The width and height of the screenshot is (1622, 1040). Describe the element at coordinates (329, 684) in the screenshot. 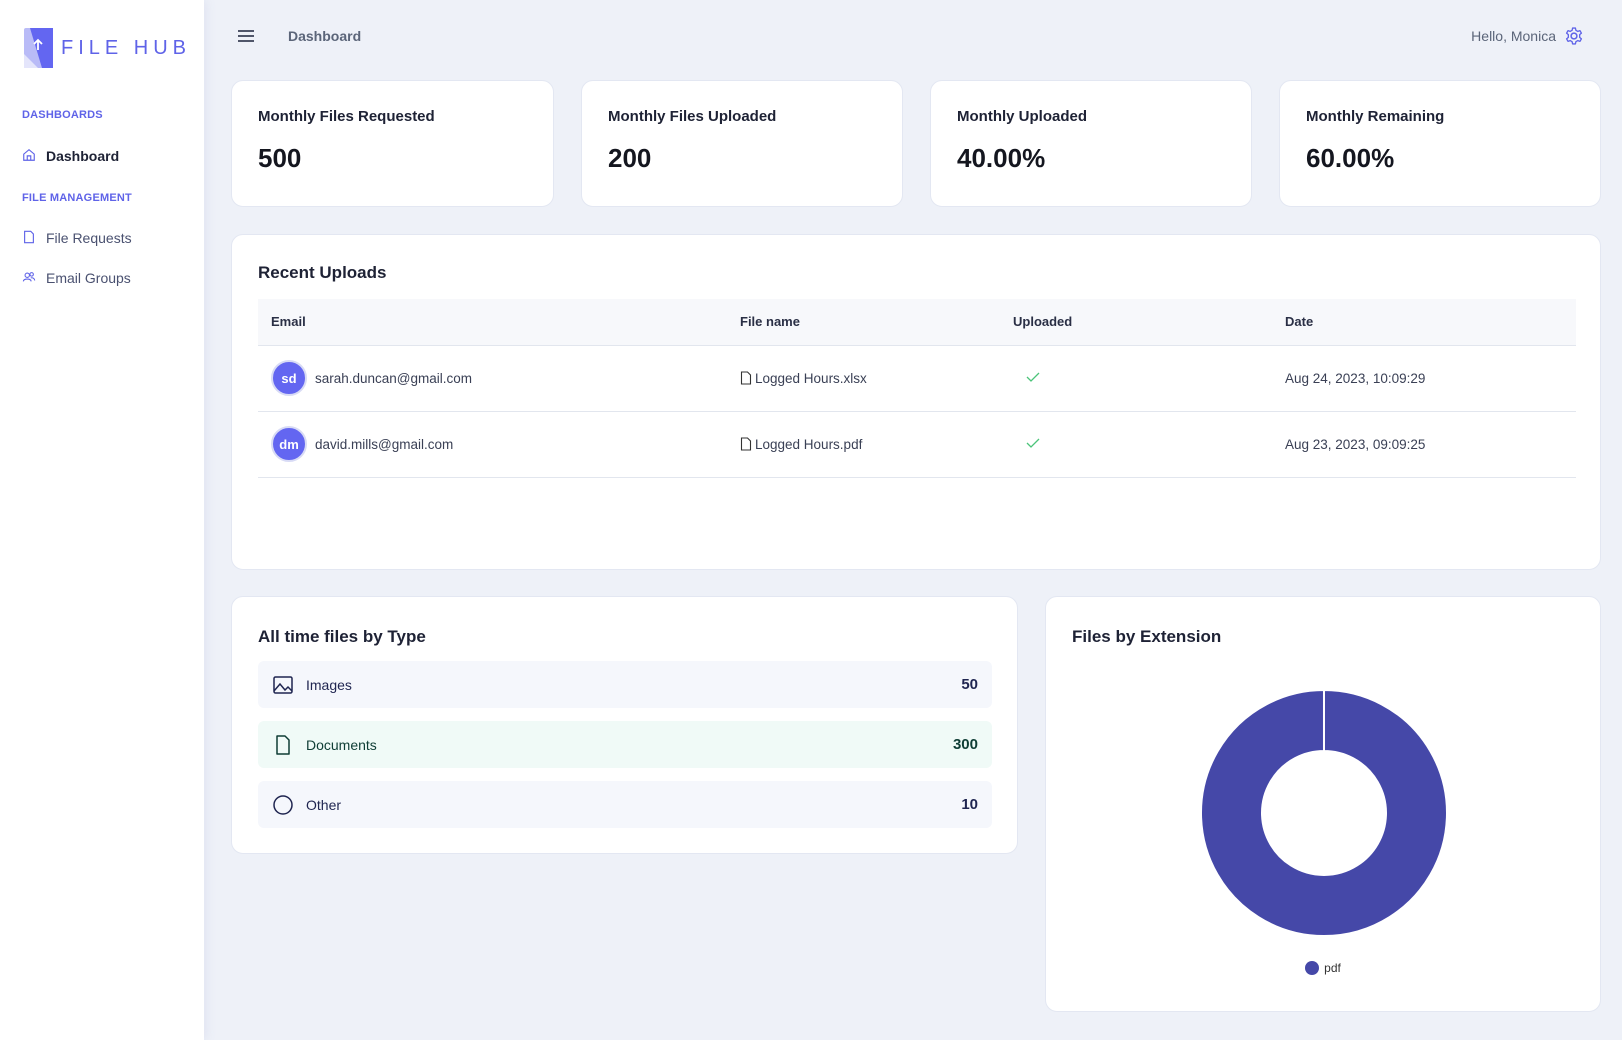

I see `type-label: Images` at that location.